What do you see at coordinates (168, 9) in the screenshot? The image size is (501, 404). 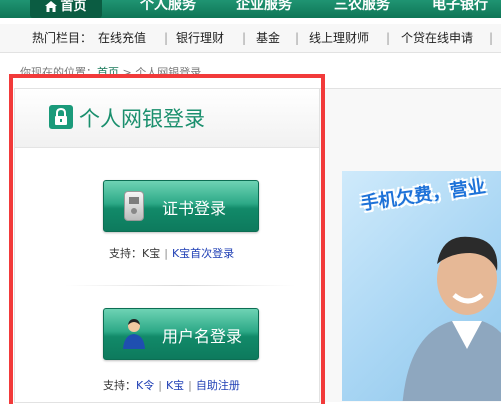 I see `nav-personal: 个人服务` at bounding box center [168, 9].